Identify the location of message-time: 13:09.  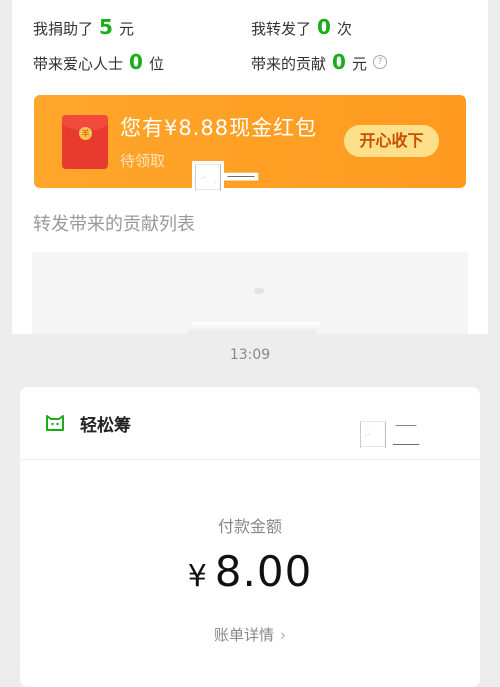
(250, 355).